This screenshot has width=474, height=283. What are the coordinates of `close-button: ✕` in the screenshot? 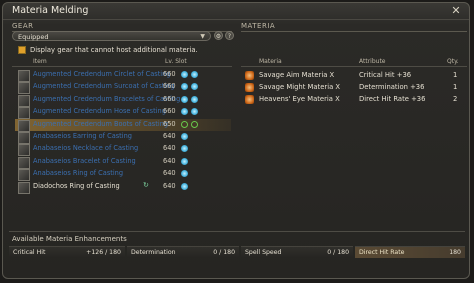 It's located at (456, 11).